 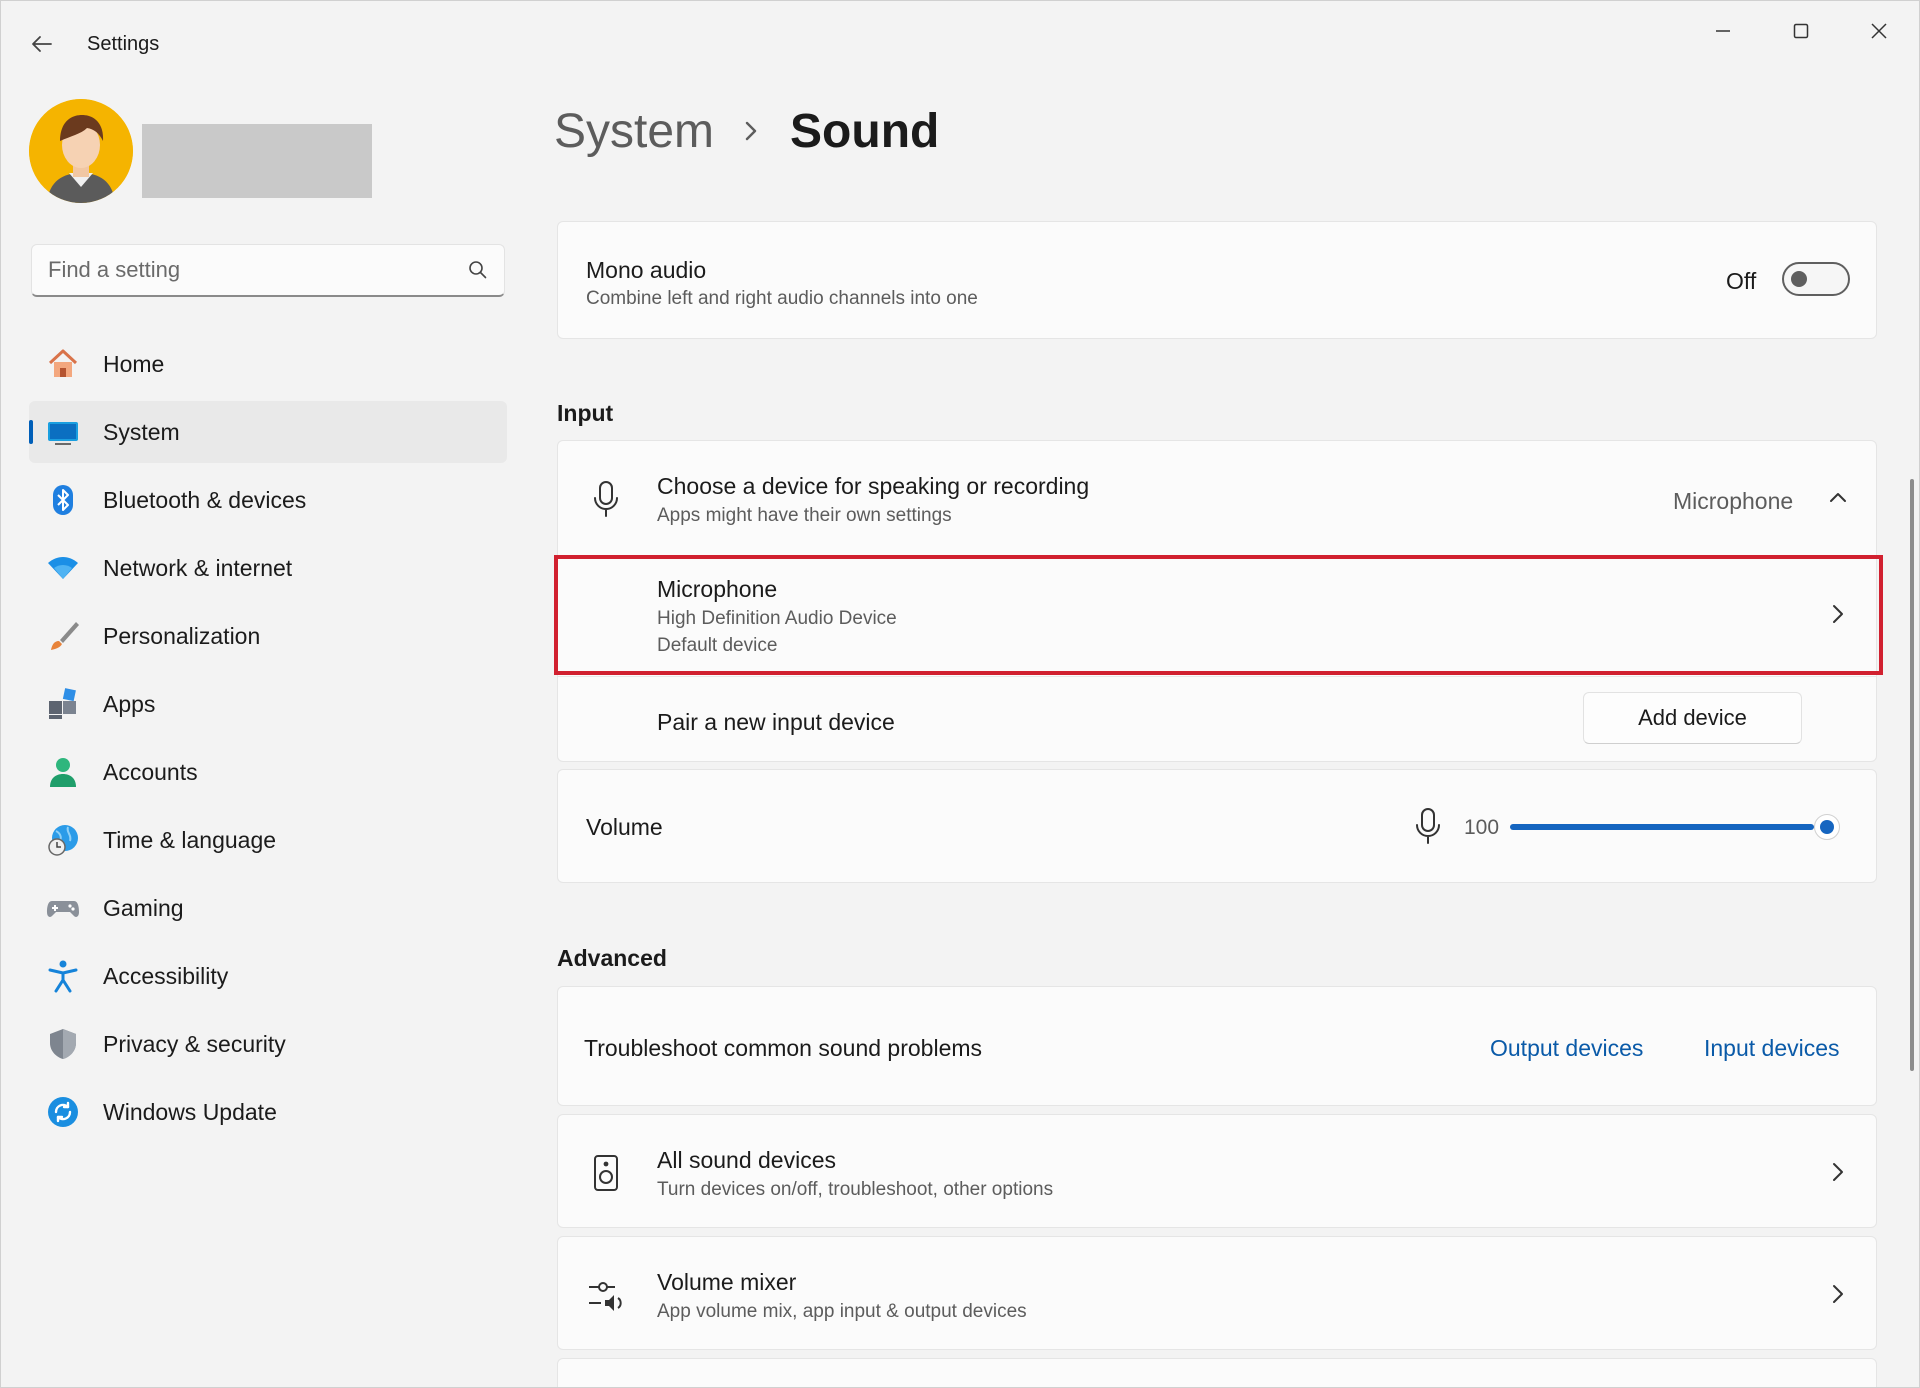 What do you see at coordinates (634, 131) in the screenshot?
I see `breadcrumb-system-link: System` at bounding box center [634, 131].